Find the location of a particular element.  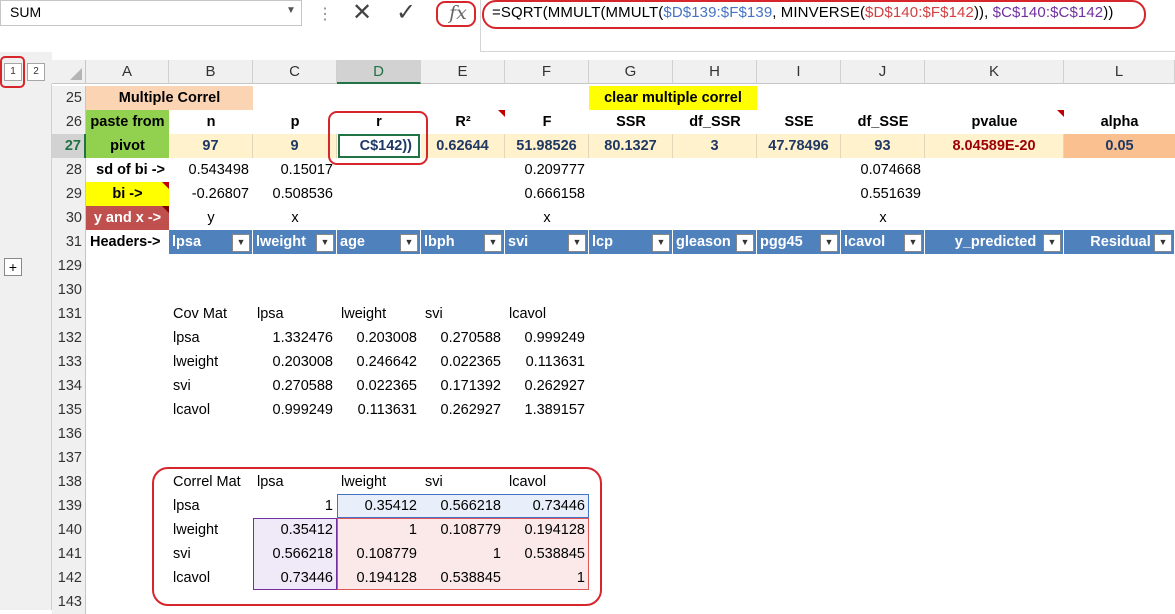

row-header-139: 139 is located at coordinates (69, 506).